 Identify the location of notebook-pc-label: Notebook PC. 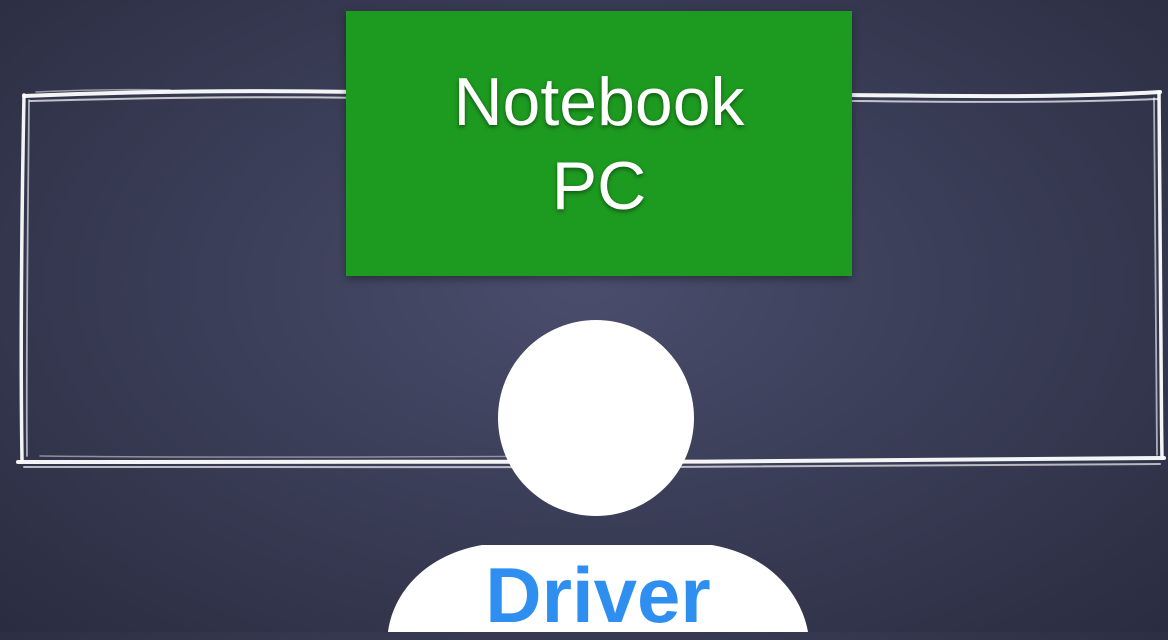
(599, 143).